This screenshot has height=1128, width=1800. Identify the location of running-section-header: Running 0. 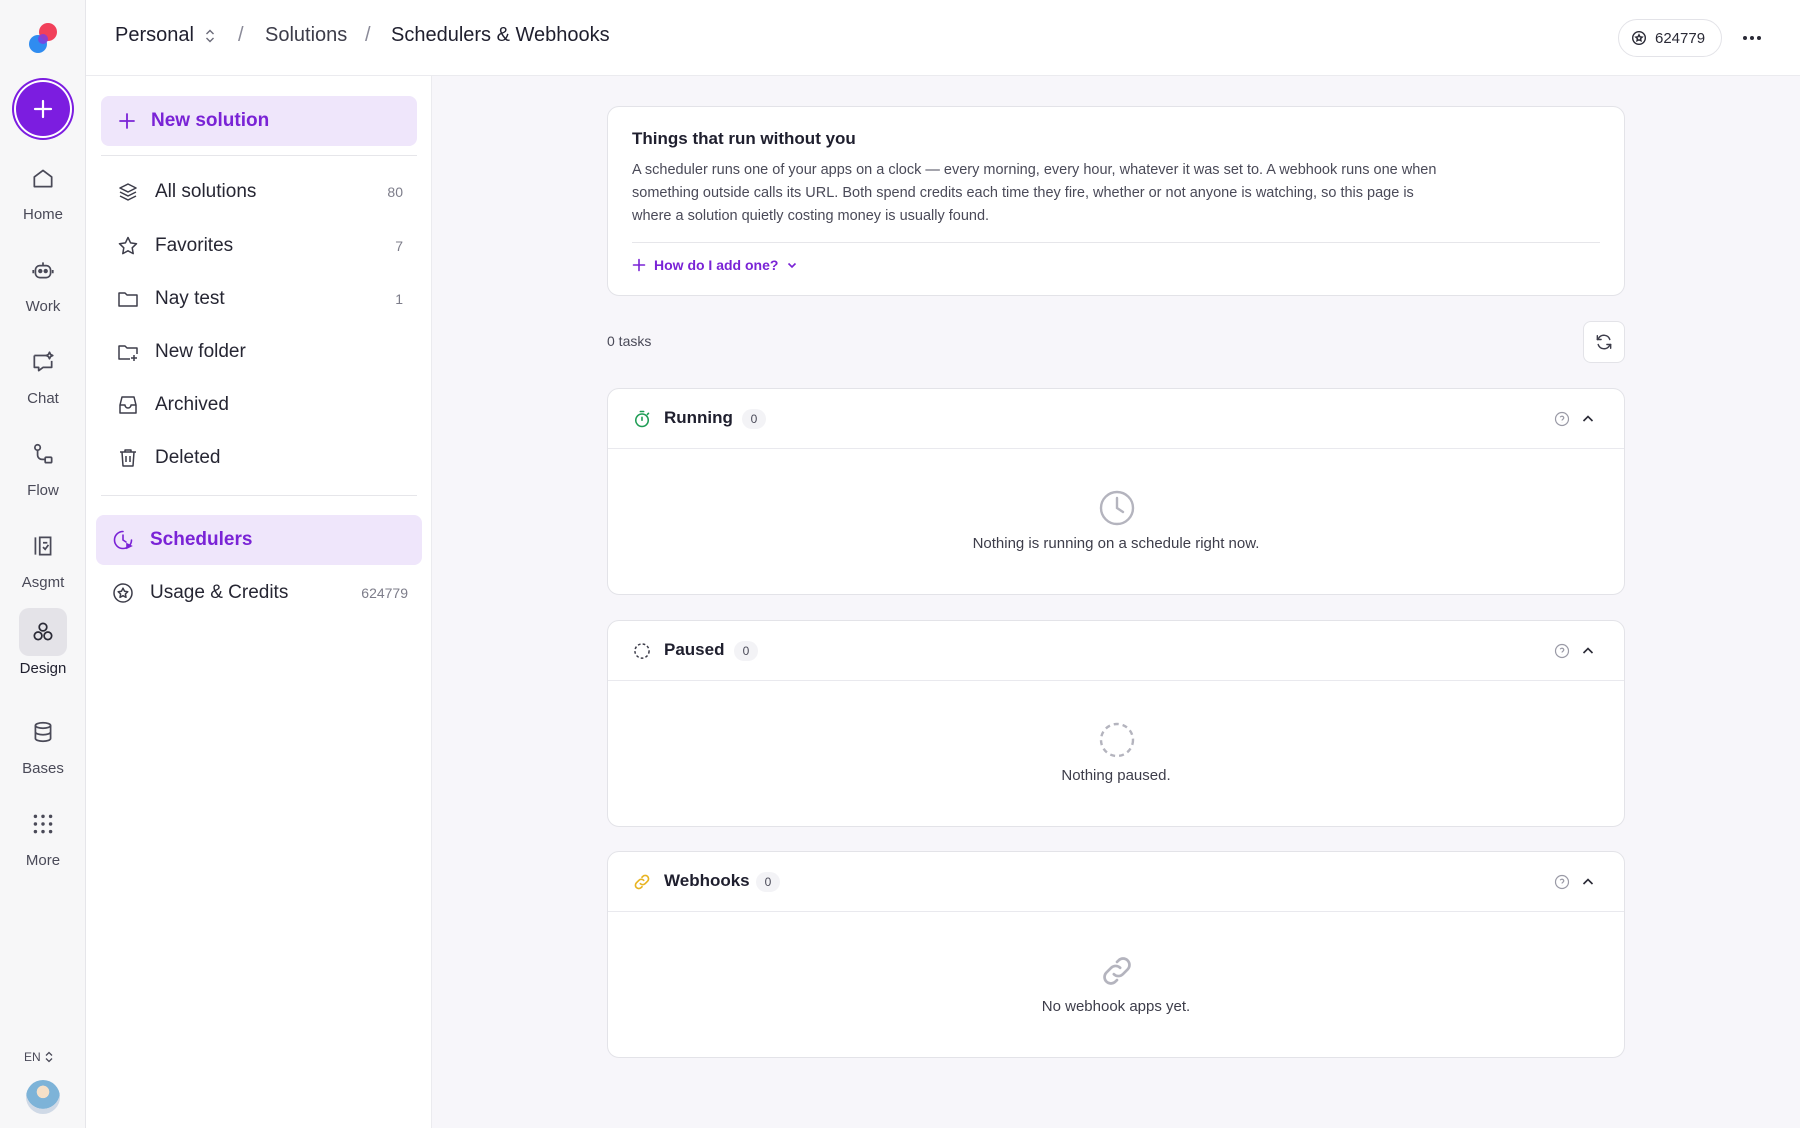
(1116, 419).